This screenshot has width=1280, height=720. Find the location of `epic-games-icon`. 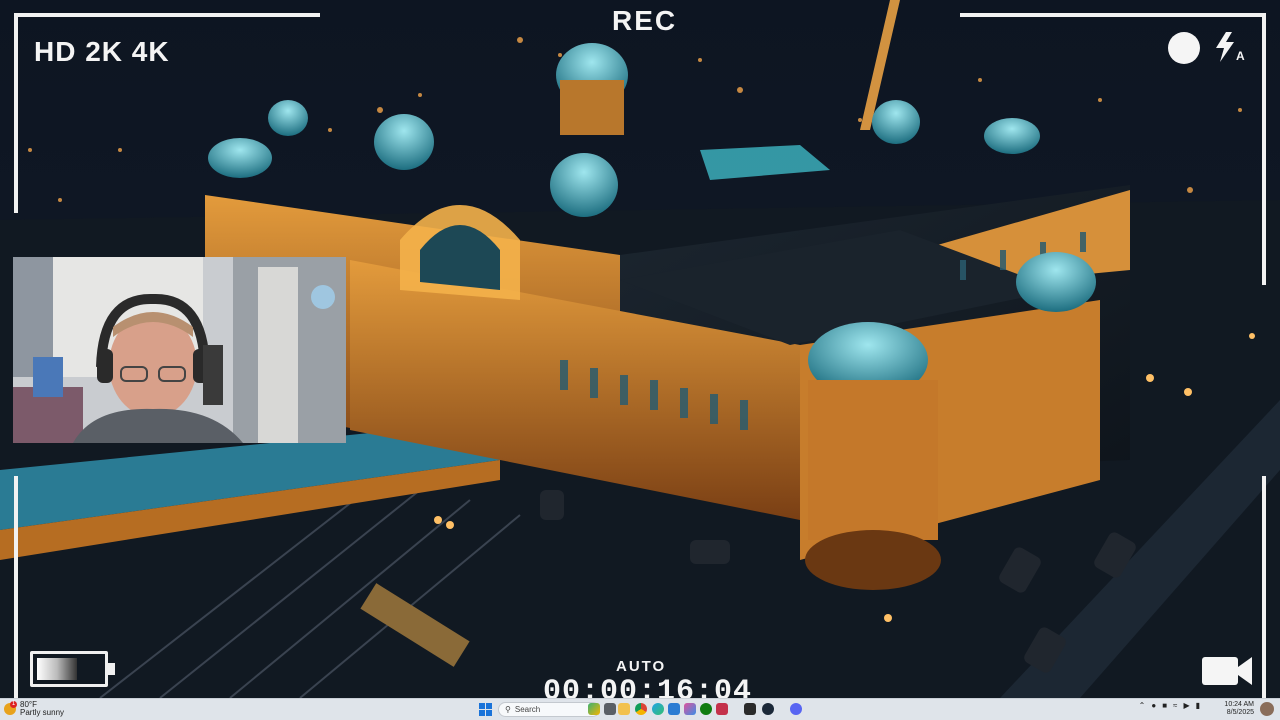

epic-games-icon is located at coordinates (750, 709).